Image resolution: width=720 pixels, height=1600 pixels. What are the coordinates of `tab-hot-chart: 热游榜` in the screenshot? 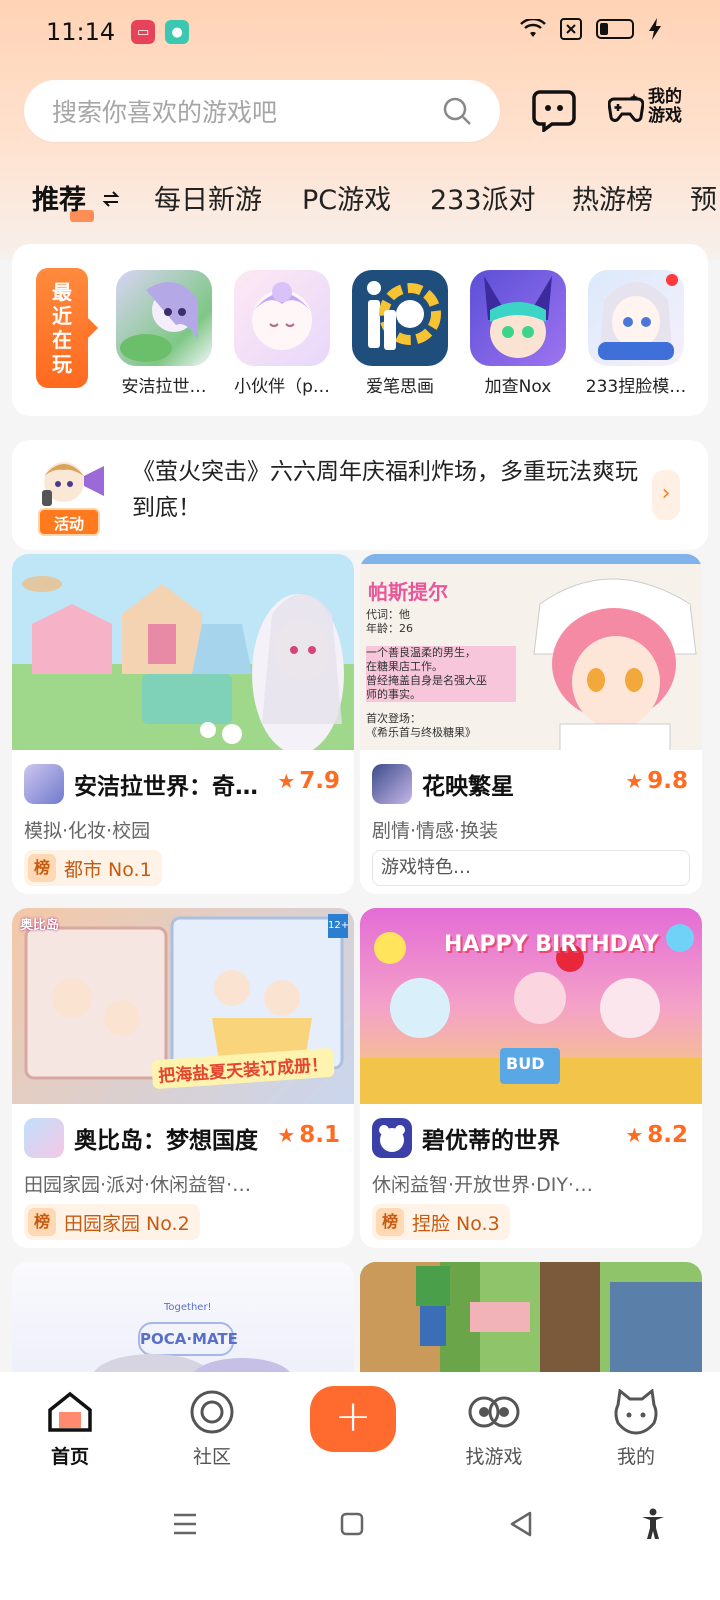 It's located at (612, 197).